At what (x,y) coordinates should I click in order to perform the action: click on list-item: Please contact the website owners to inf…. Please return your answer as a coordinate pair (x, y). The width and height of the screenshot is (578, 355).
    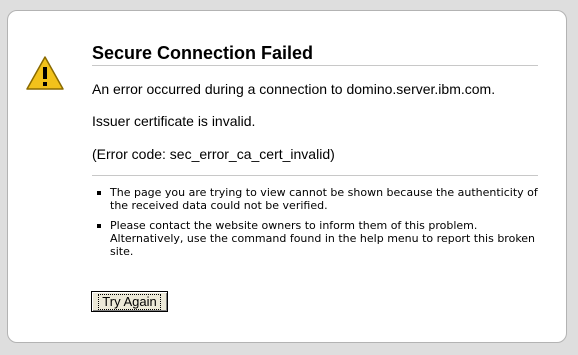
    Looking at the image, I should click on (320, 238).